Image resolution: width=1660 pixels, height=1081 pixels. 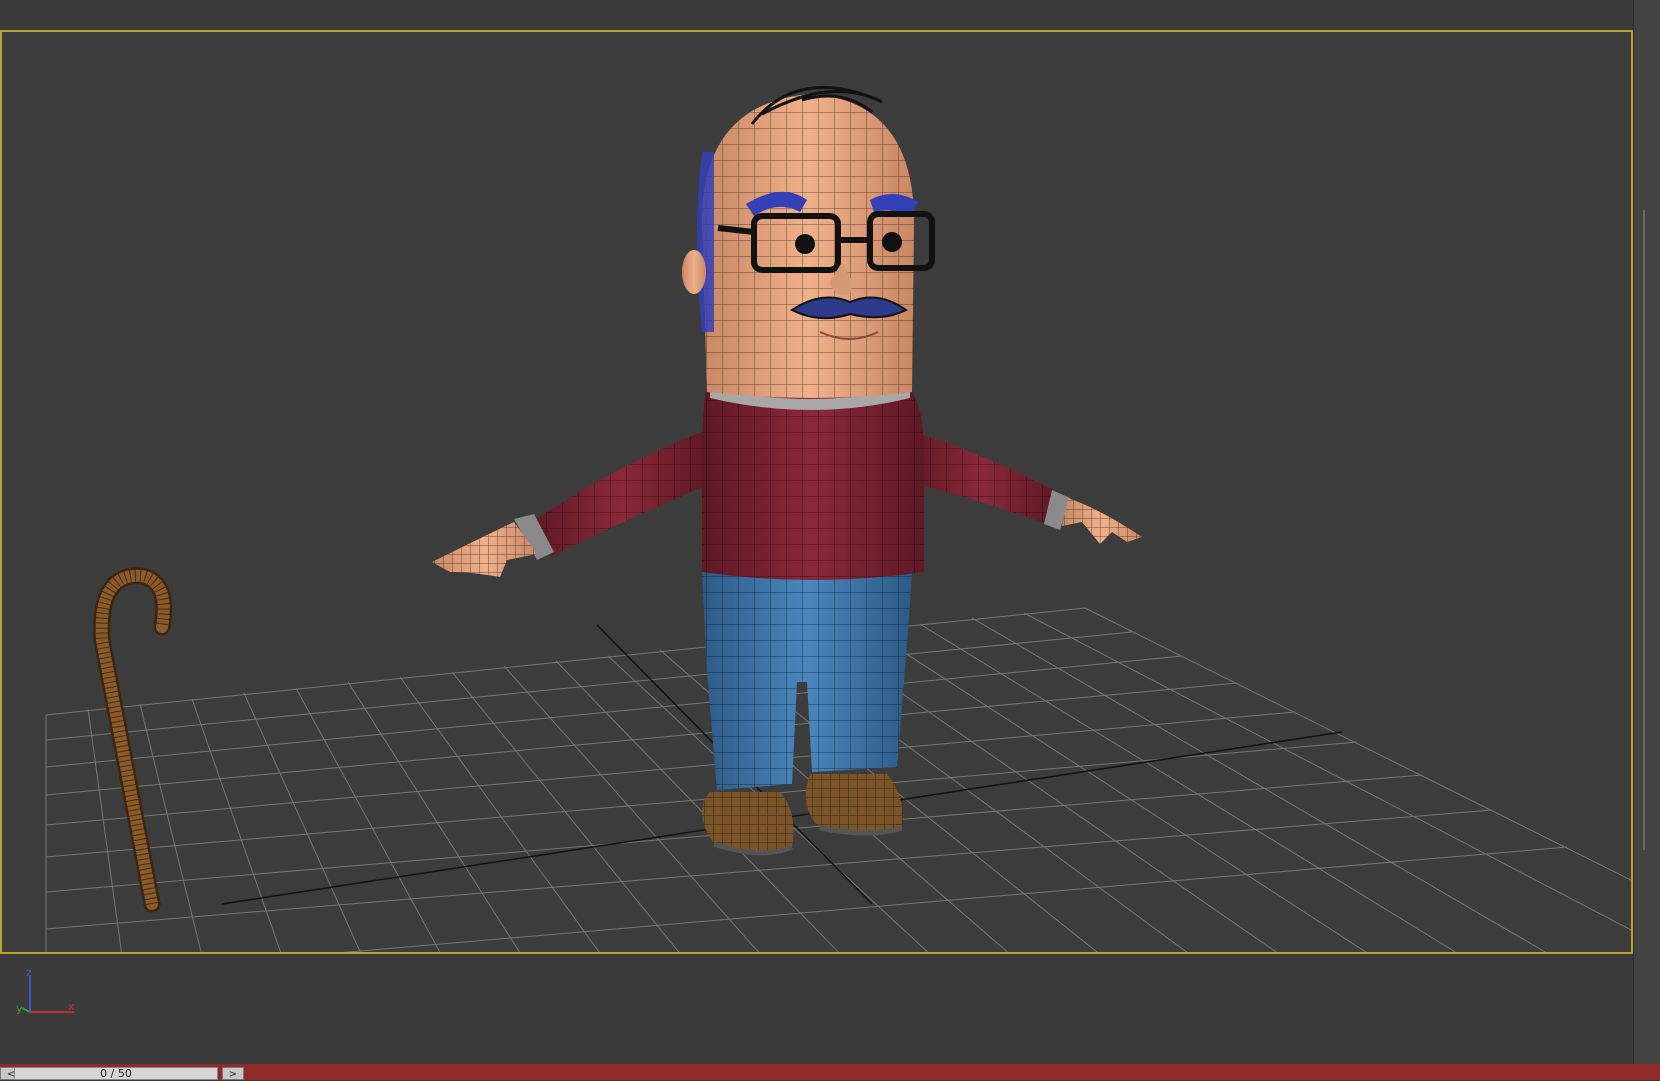 I want to click on mustache, so click(x=849, y=308).